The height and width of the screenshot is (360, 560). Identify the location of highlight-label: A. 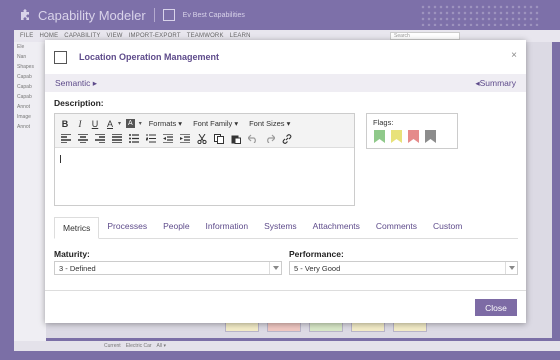
(130, 123).